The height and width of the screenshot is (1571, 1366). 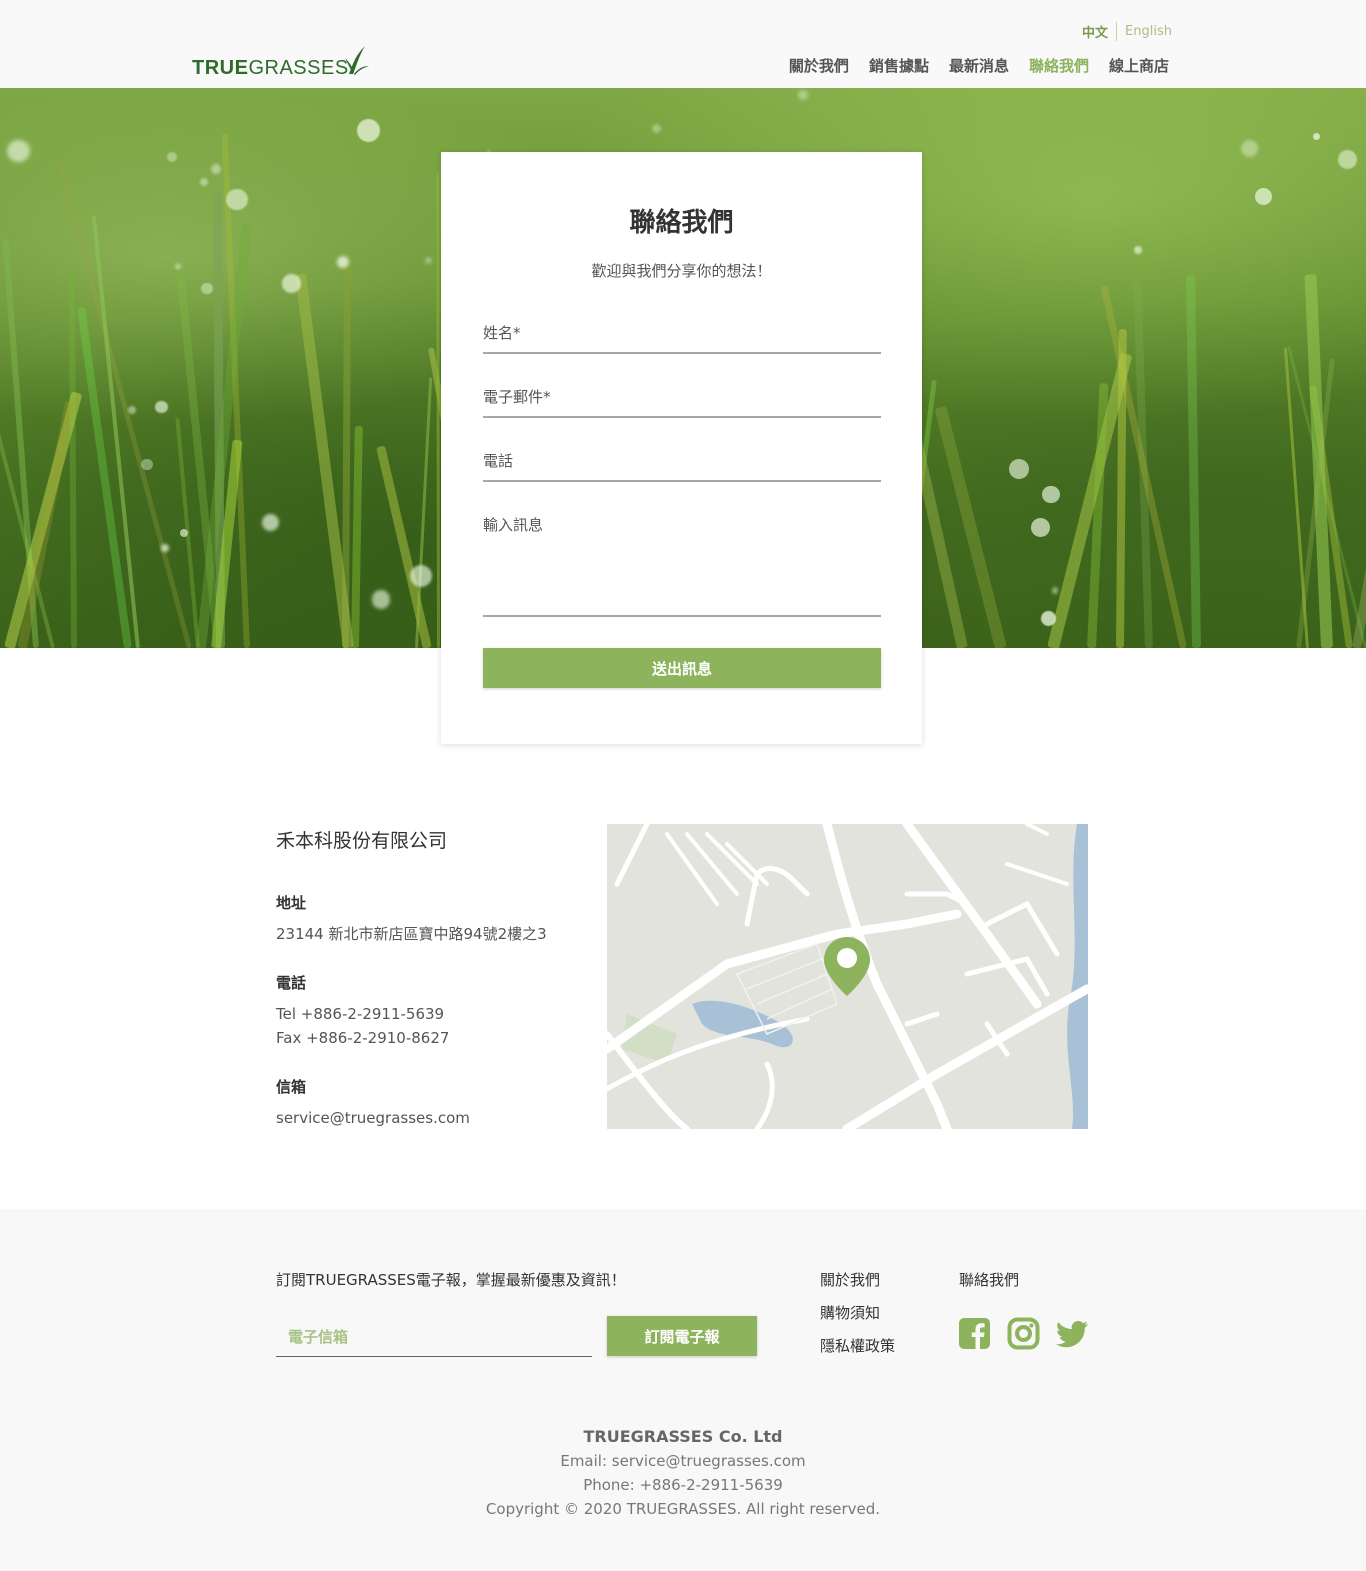 I want to click on message-field-label: 輸入訊息, so click(x=513, y=525).